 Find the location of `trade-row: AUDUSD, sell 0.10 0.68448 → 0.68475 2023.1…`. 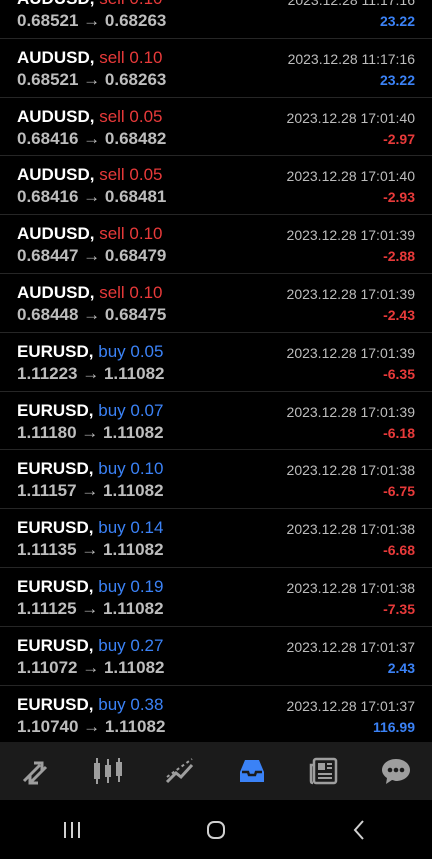

trade-row: AUDUSD, sell 0.10 0.68448 → 0.68475 2023.1… is located at coordinates (216, 303).